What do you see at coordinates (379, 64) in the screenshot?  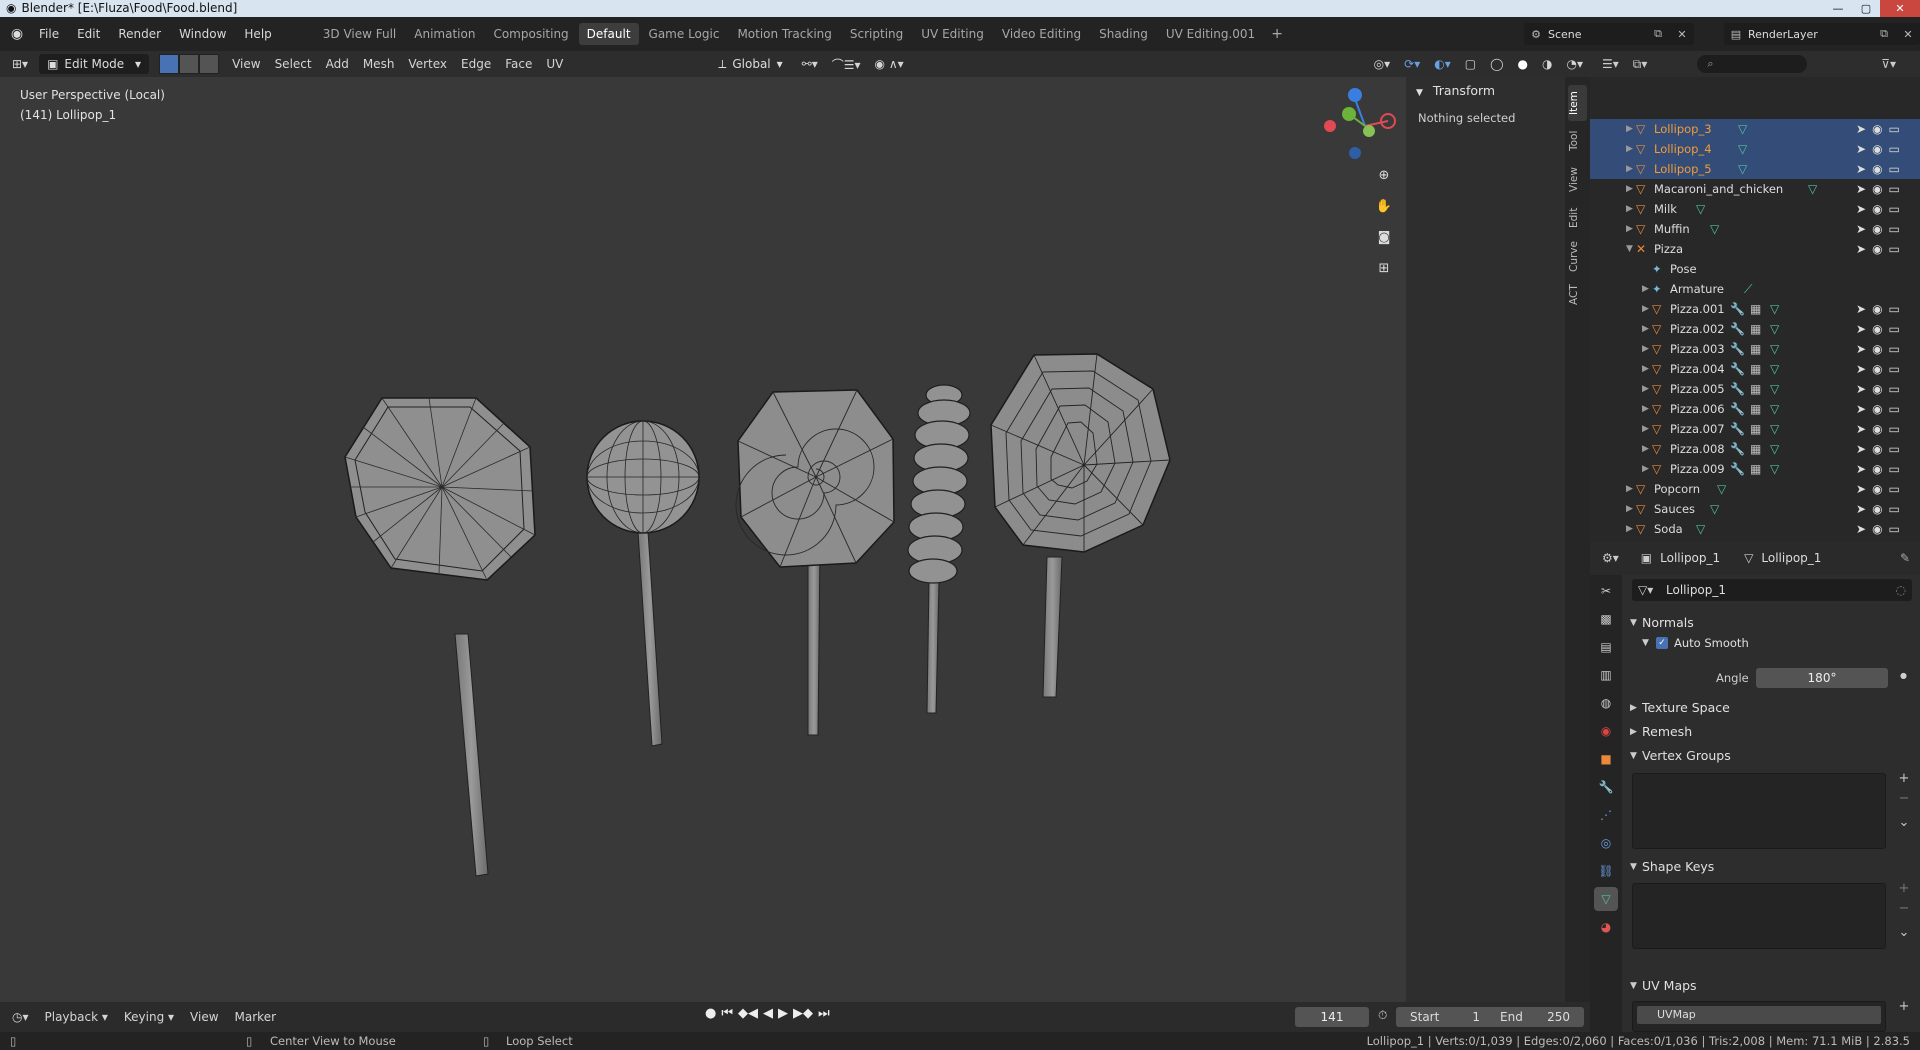 I see `menu-mesh: Mesh` at bounding box center [379, 64].